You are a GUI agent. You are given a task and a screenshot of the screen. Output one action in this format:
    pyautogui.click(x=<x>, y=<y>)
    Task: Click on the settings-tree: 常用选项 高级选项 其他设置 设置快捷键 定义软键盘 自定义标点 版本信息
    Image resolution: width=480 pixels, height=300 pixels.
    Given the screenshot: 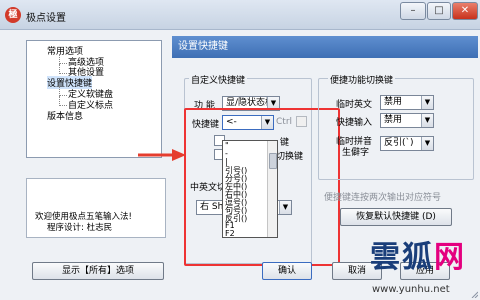 What is the action you would take?
    pyautogui.click(x=94, y=99)
    